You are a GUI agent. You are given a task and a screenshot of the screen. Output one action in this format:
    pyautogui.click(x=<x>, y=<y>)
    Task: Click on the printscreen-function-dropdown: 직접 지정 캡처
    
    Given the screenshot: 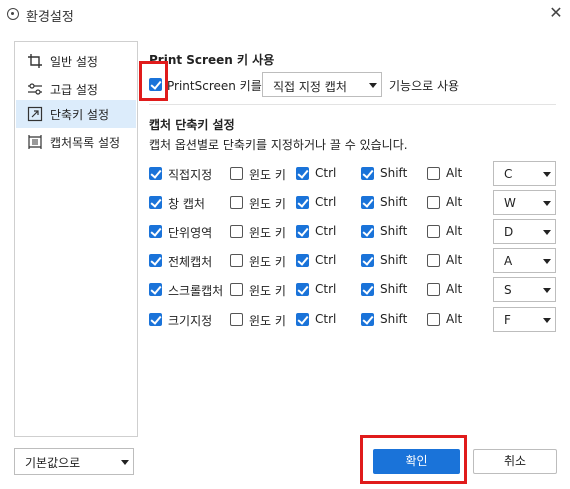 What is the action you would take?
    pyautogui.click(x=322, y=84)
    